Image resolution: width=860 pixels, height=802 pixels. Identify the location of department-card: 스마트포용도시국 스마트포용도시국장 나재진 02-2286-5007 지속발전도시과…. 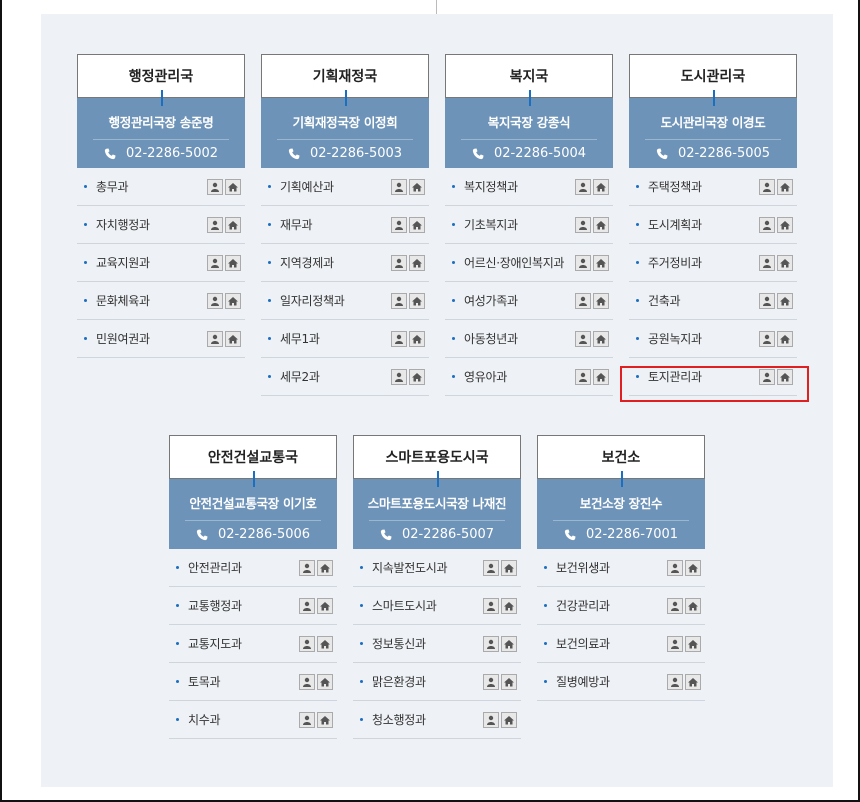
(437, 587).